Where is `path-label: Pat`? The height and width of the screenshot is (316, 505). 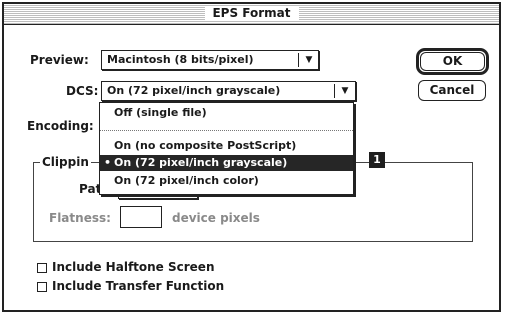
path-label: Pat is located at coordinates (90, 189).